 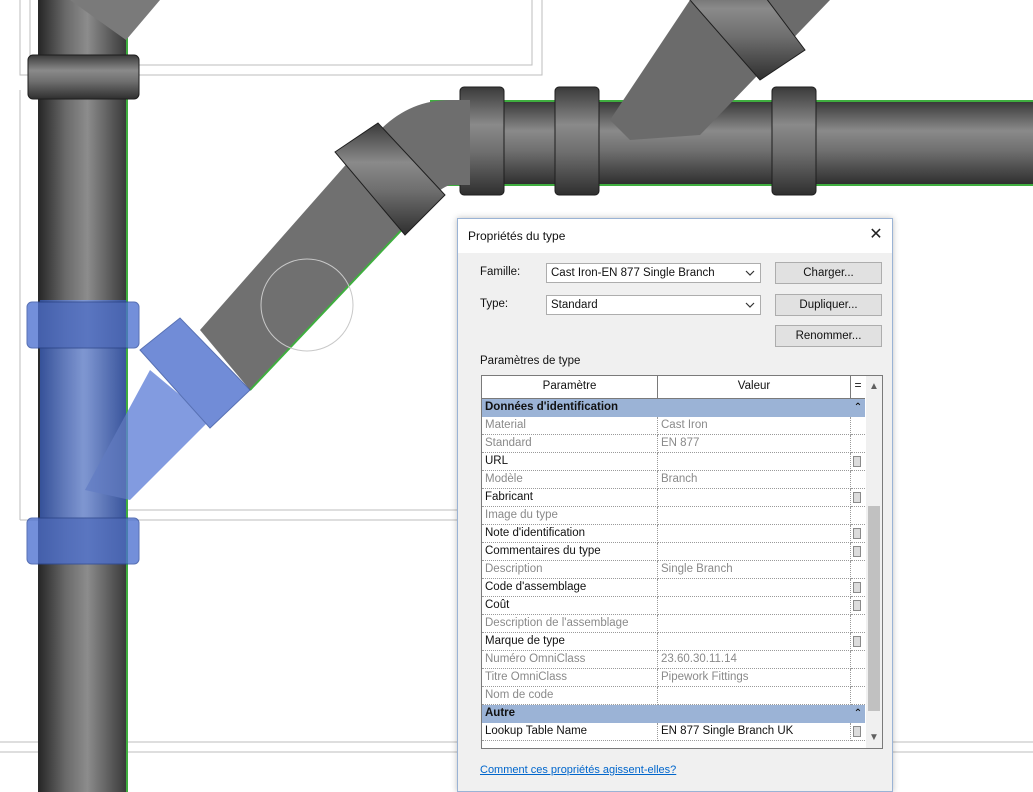 What do you see at coordinates (570, 498) in the screenshot?
I see `parameter-name: Fabricant` at bounding box center [570, 498].